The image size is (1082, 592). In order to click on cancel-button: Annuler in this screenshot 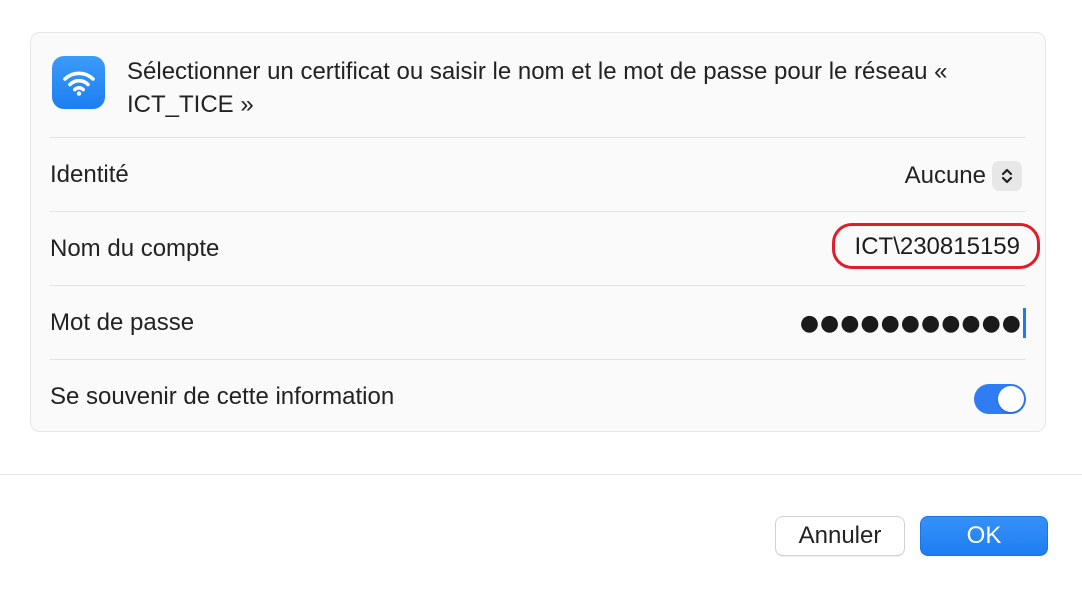, I will do `click(840, 536)`.